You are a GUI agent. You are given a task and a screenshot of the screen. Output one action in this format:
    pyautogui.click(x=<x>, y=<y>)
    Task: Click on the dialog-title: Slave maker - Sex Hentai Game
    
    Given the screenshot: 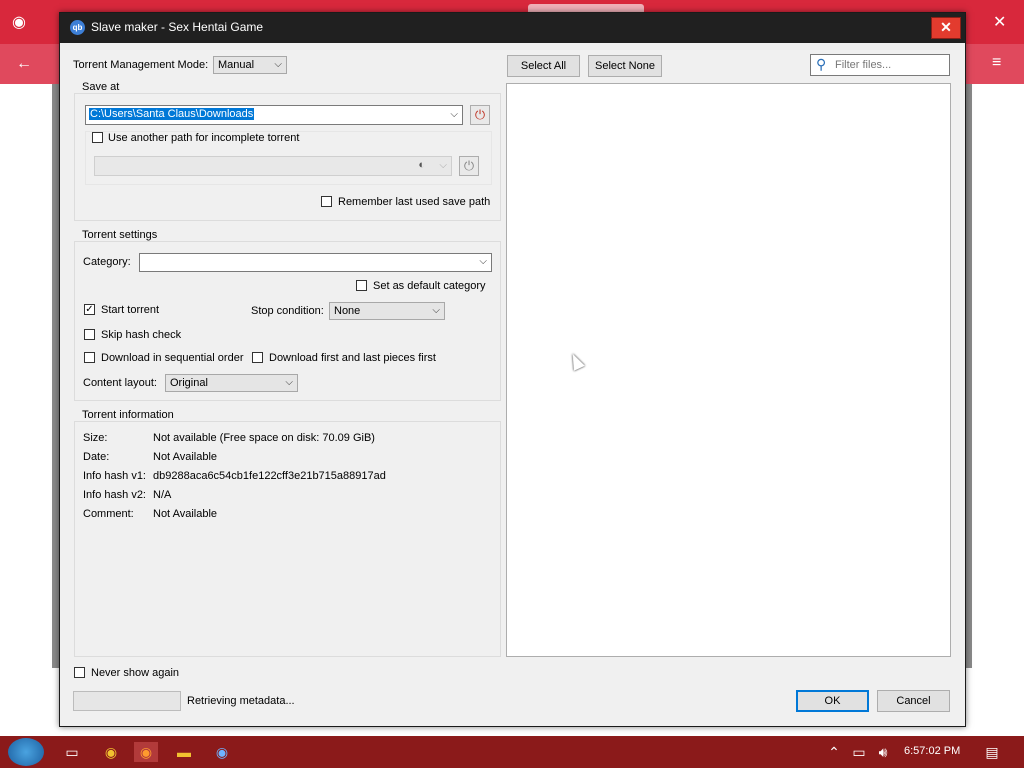 What is the action you would take?
    pyautogui.click(x=177, y=27)
    